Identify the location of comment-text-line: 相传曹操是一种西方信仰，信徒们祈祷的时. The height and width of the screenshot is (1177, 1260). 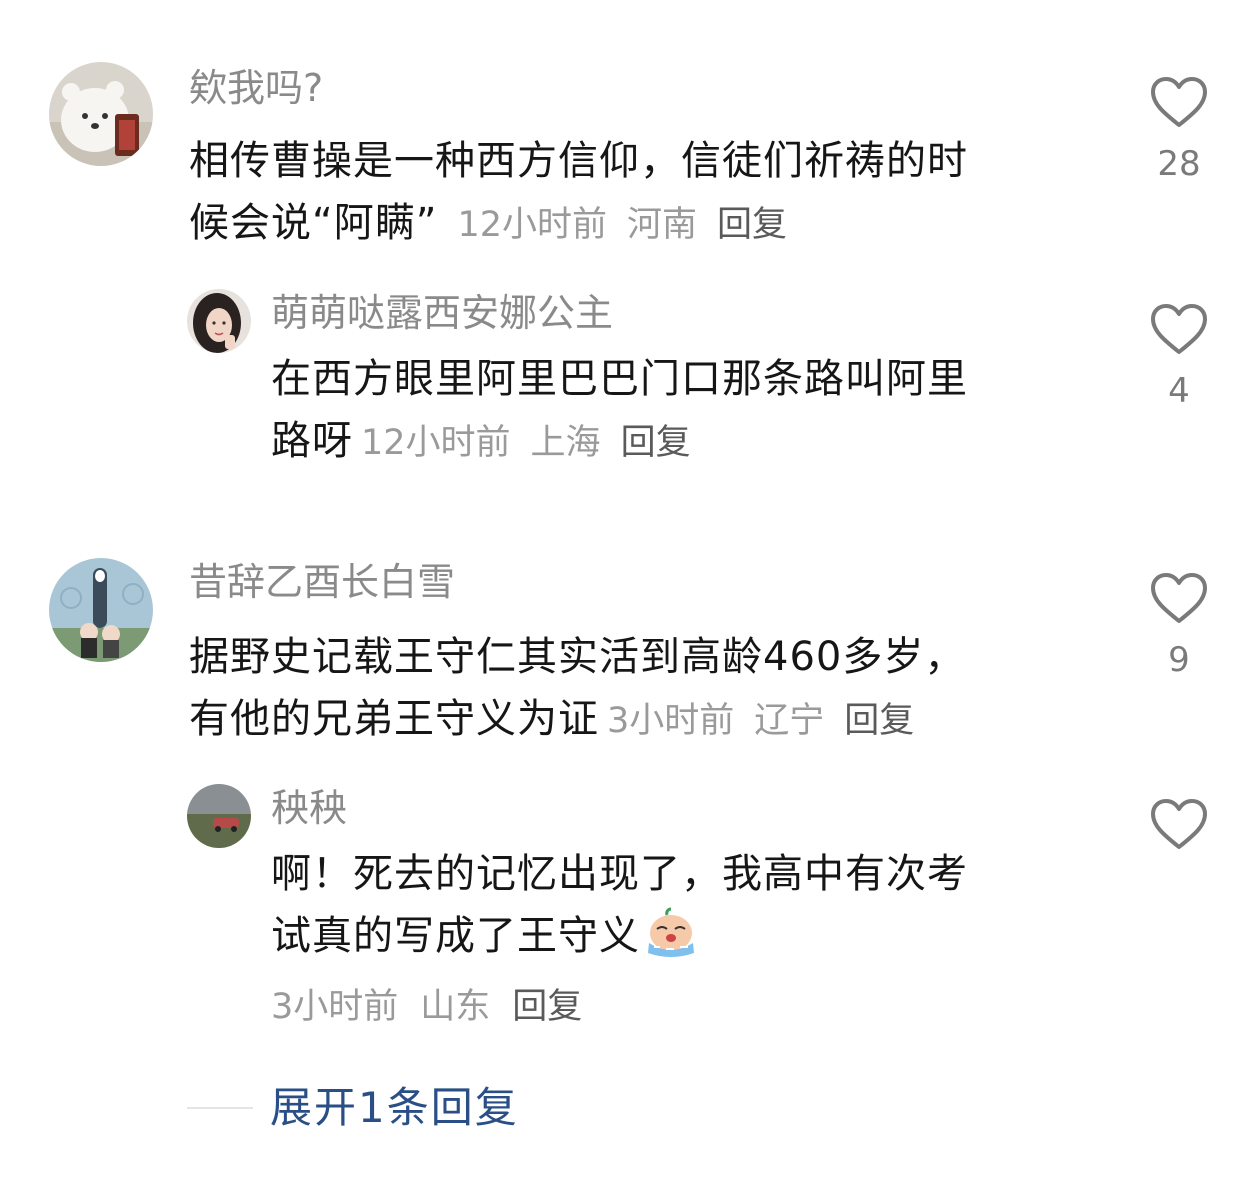
(578, 161).